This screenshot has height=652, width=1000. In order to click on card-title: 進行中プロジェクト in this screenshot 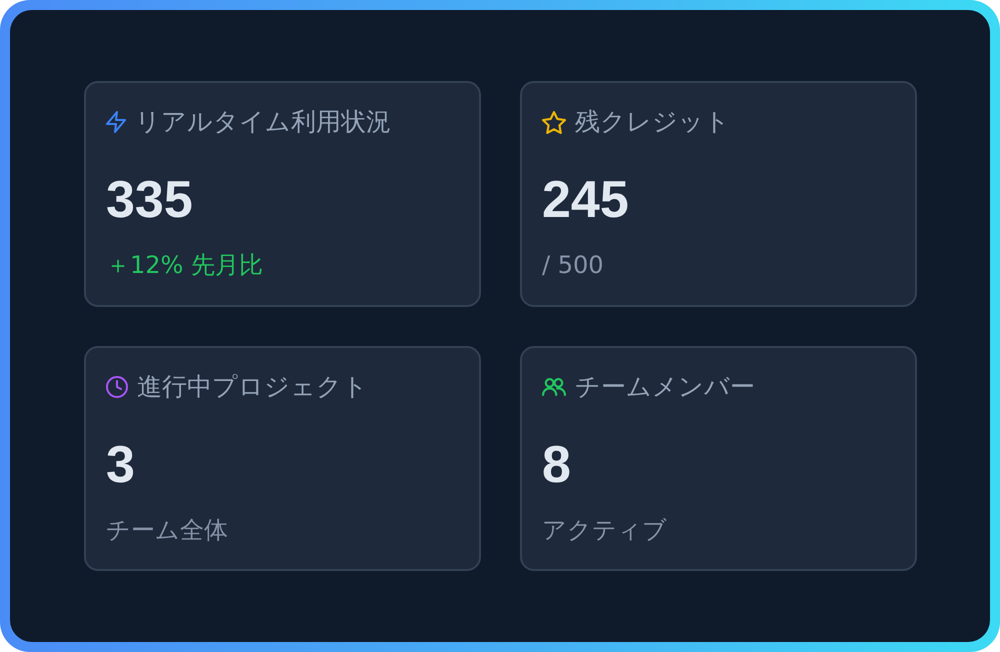, I will do `click(252, 386)`.